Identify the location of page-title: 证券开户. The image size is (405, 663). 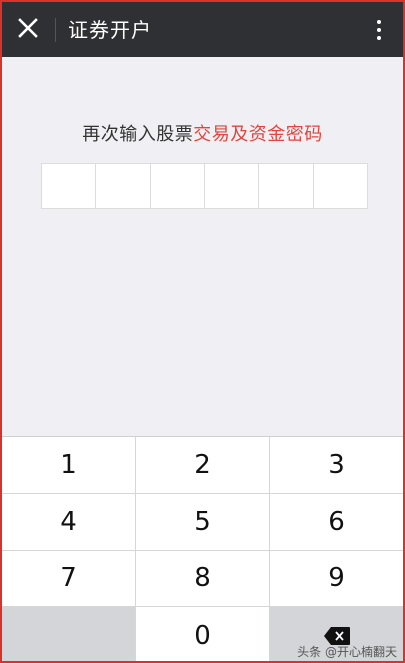
(110, 30).